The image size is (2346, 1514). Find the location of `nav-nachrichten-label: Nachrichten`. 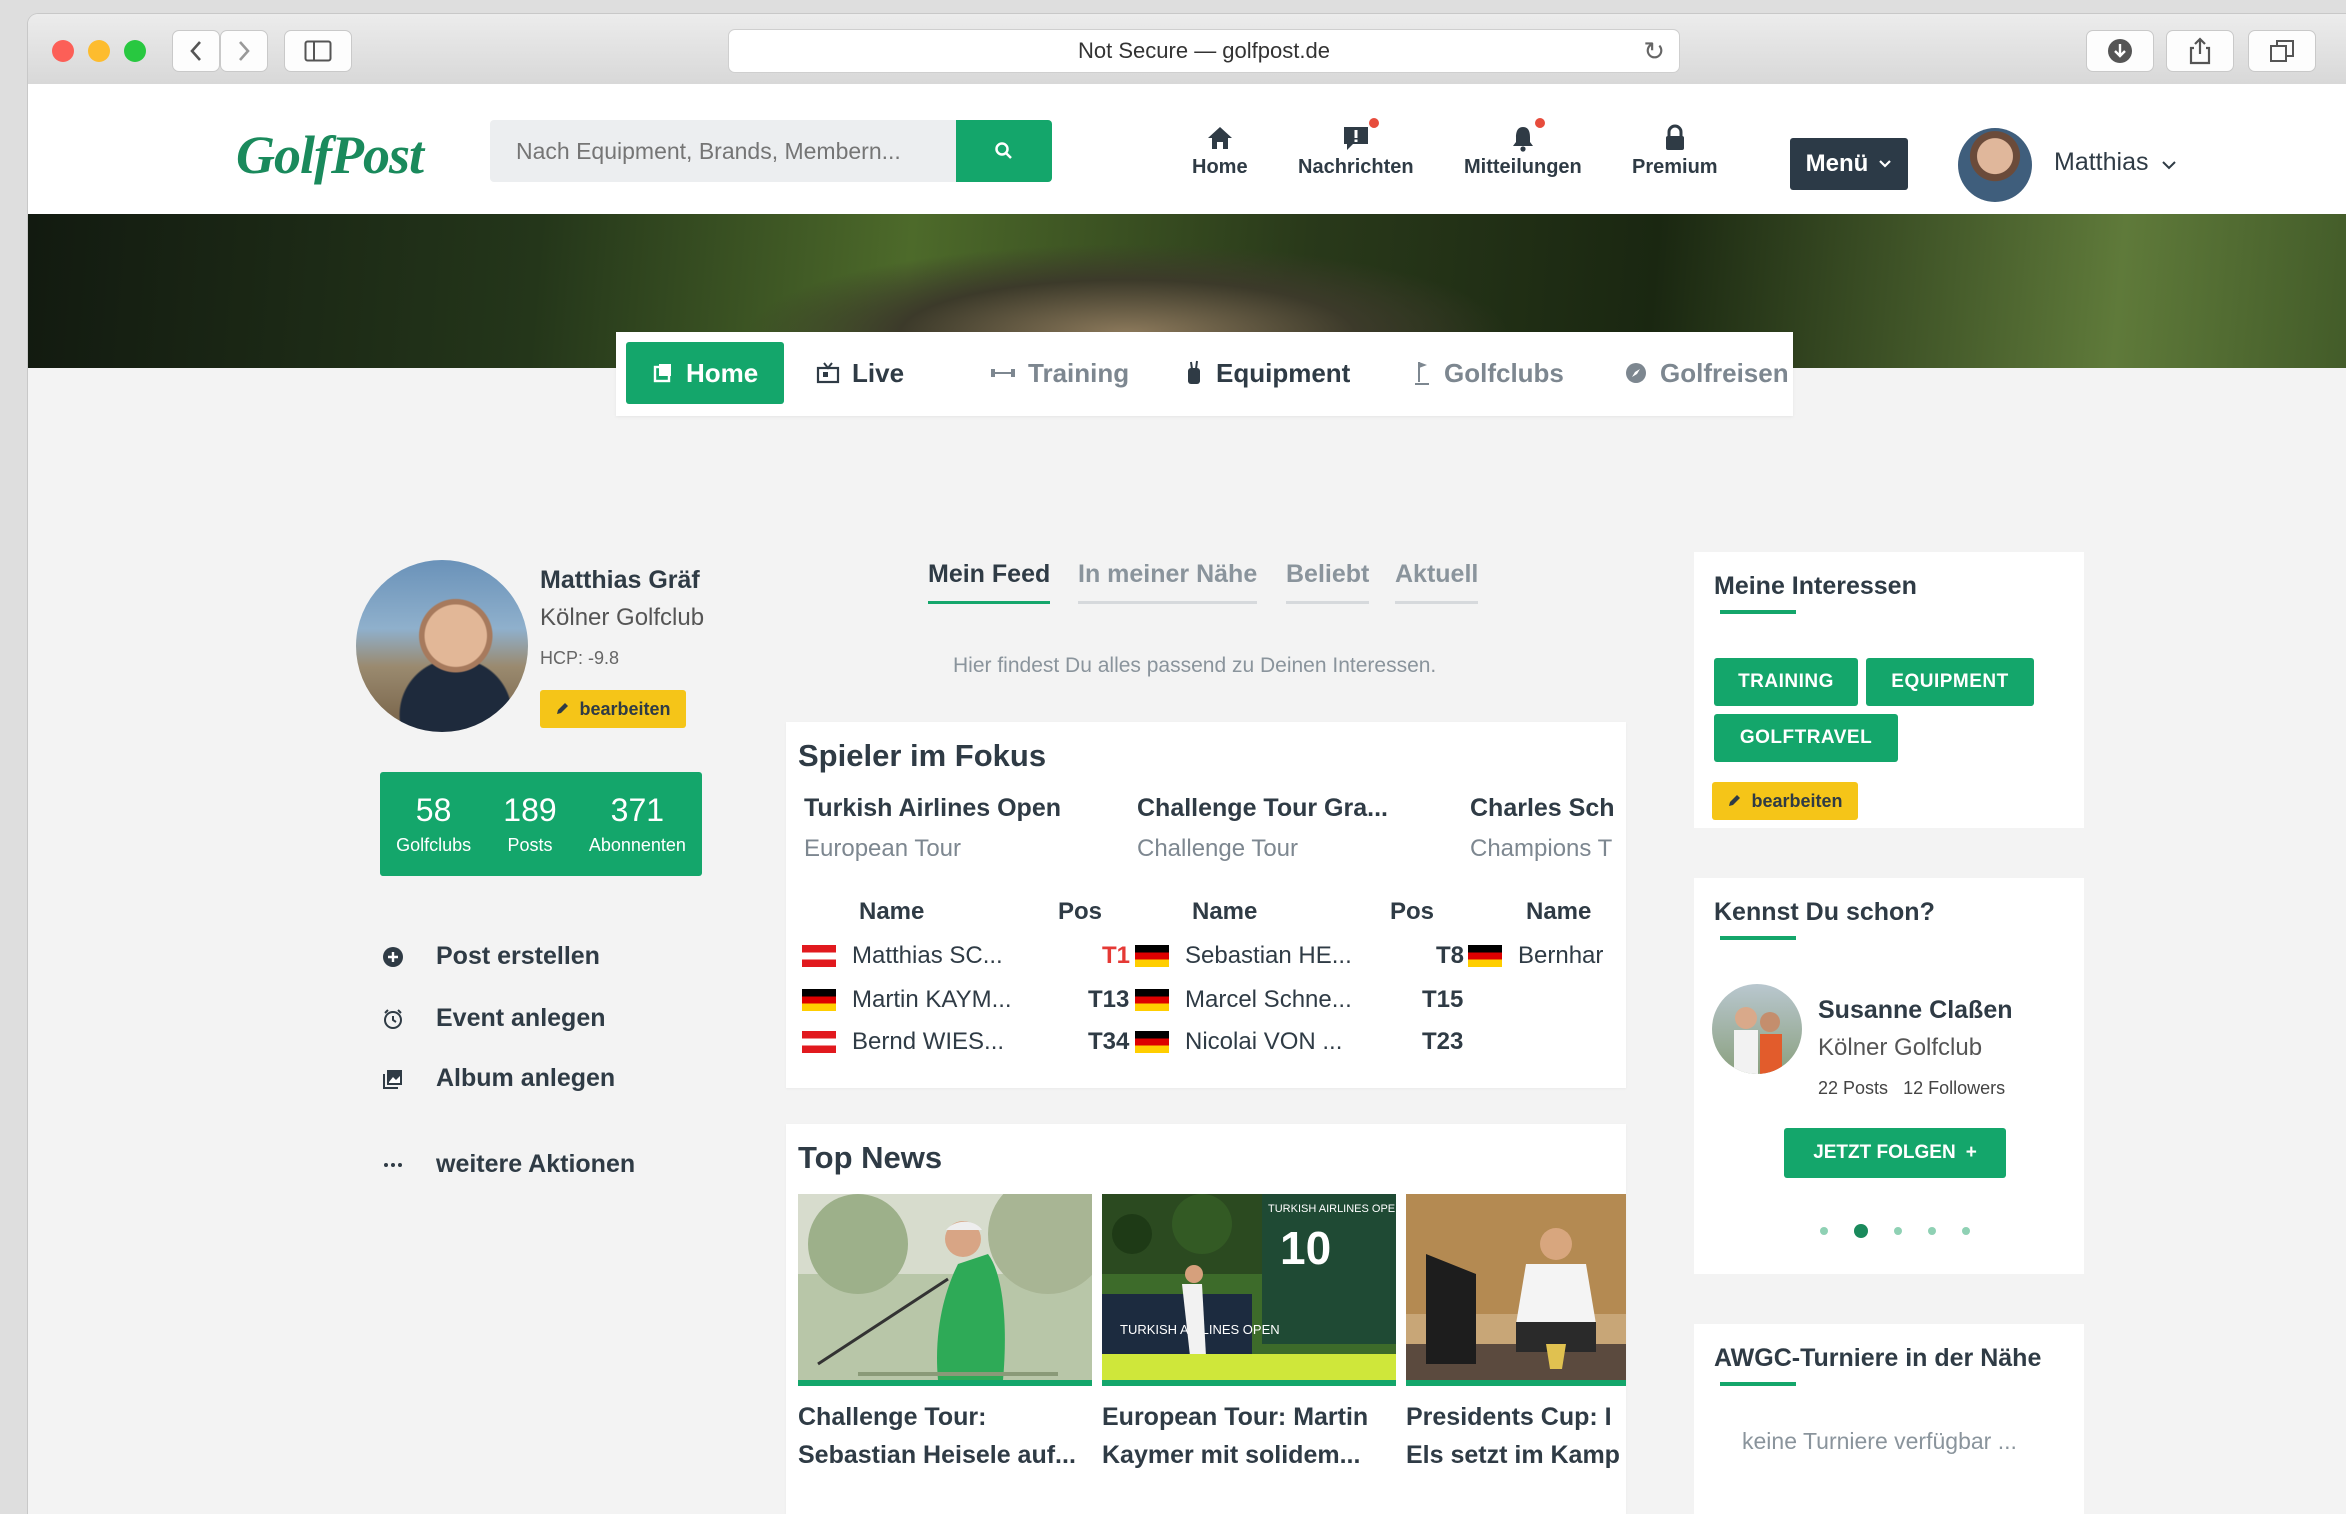

nav-nachrichten-label: Nachrichten is located at coordinates (1356, 167).